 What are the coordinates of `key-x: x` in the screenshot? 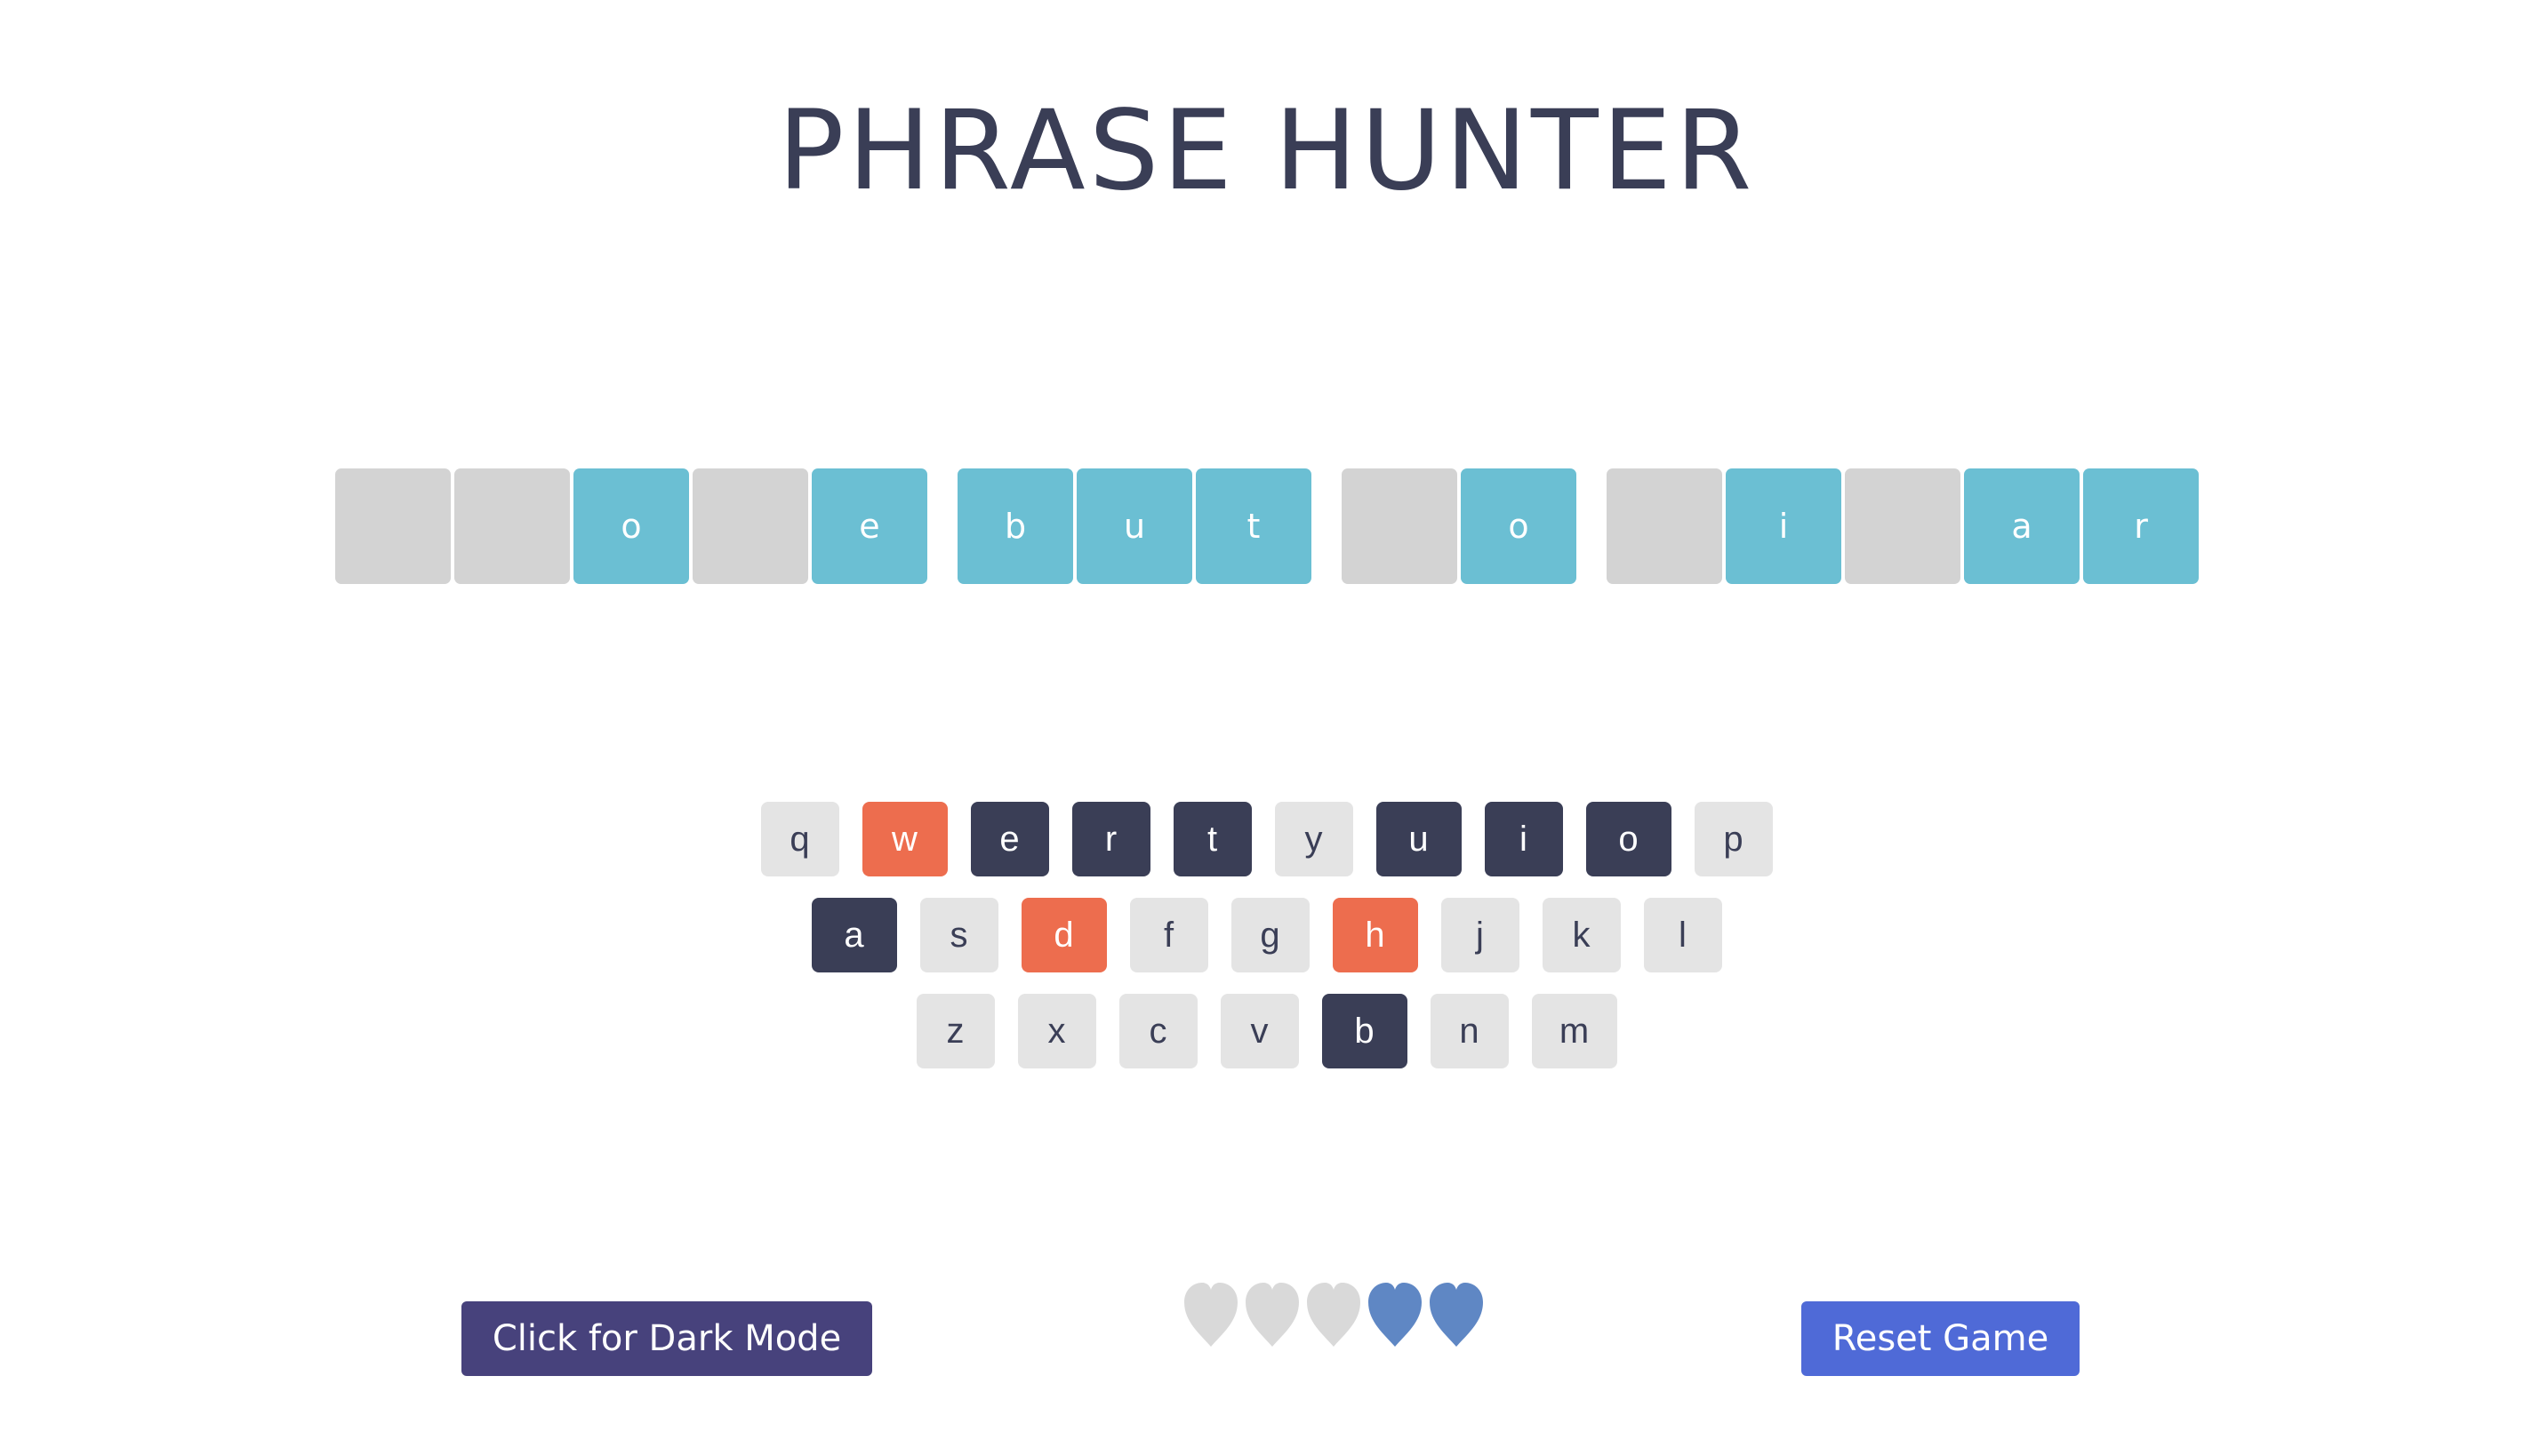 It's located at (1056, 1031).